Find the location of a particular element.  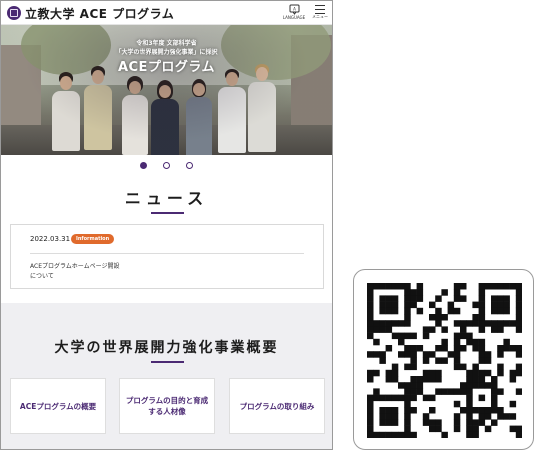

overview-card-label: プログラムの取り組み is located at coordinates (277, 406).